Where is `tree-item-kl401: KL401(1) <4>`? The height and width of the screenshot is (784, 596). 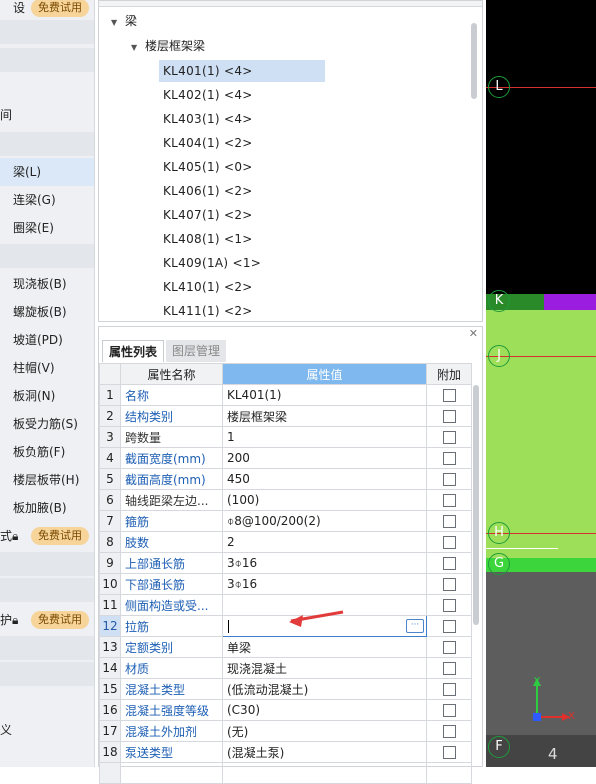 tree-item-kl401: KL401(1) <4> is located at coordinates (242, 71).